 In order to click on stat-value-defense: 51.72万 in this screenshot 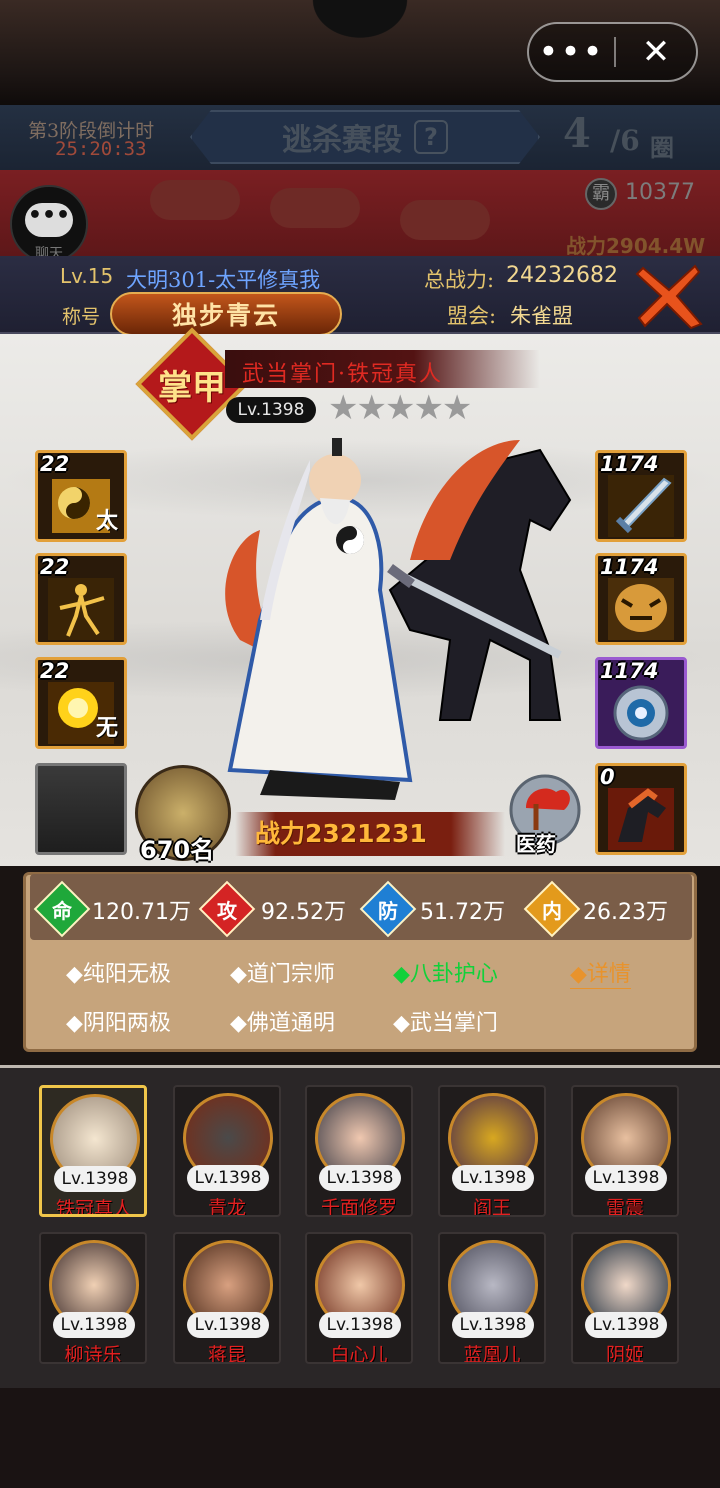, I will do `click(462, 912)`.